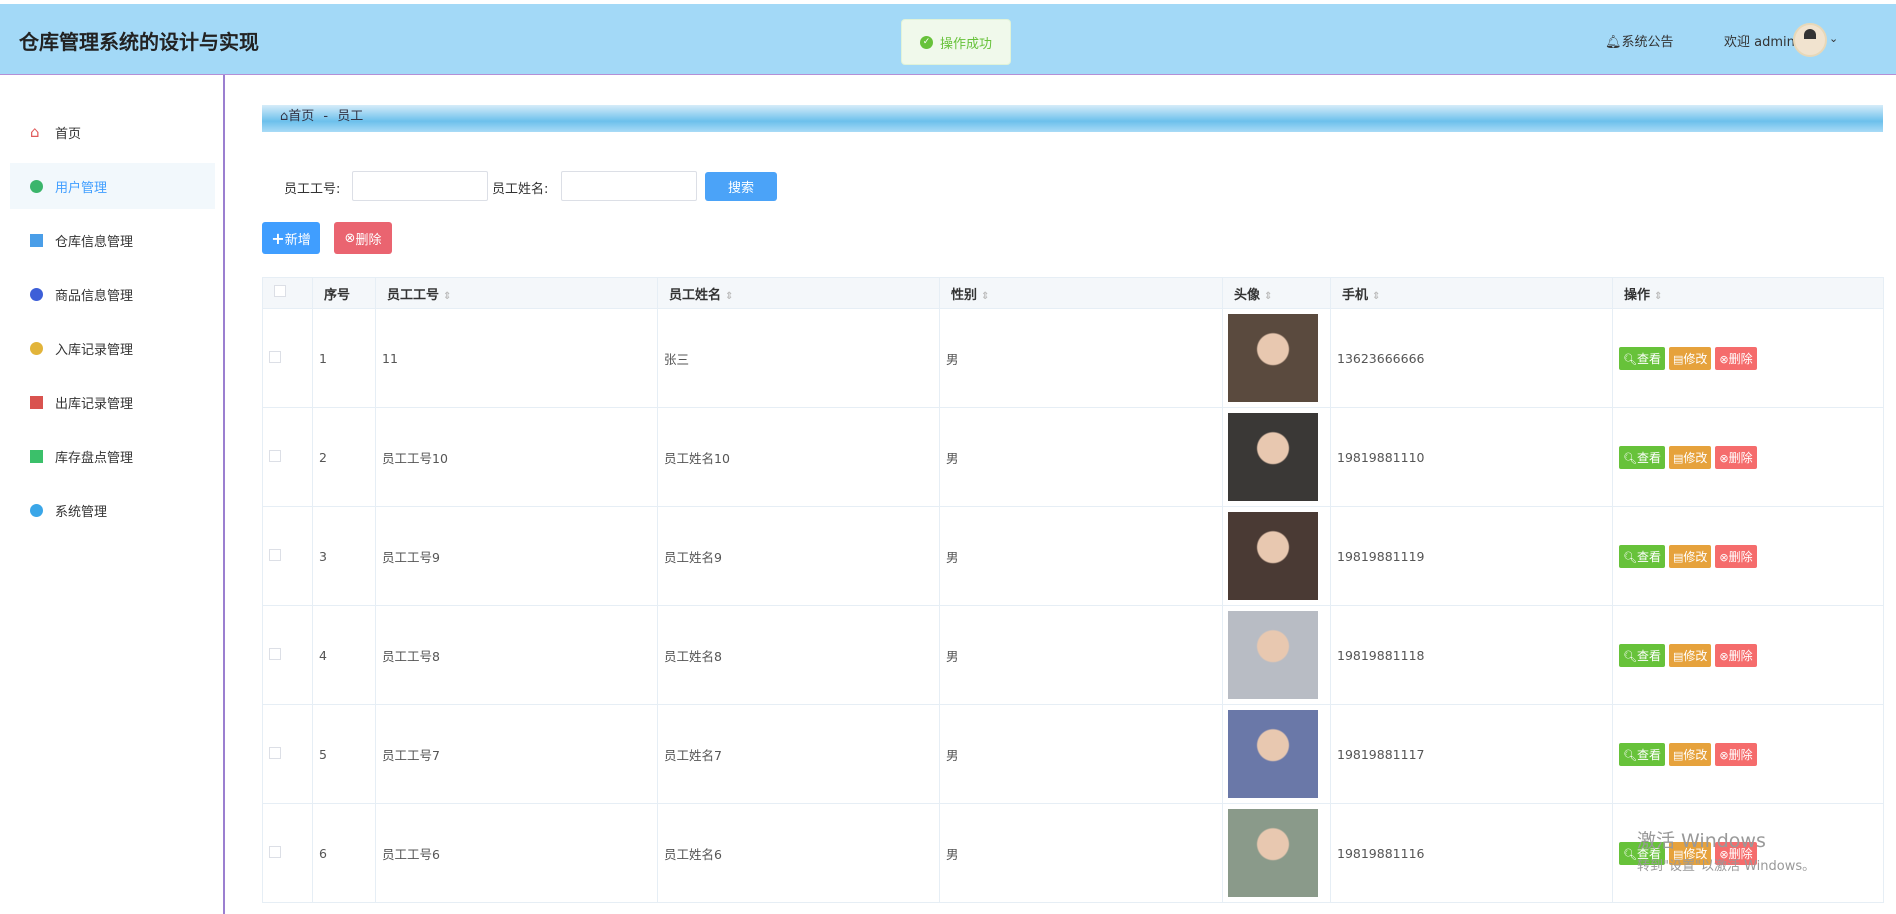  I want to click on column-header: 操作 ⇕, so click(1748, 293).